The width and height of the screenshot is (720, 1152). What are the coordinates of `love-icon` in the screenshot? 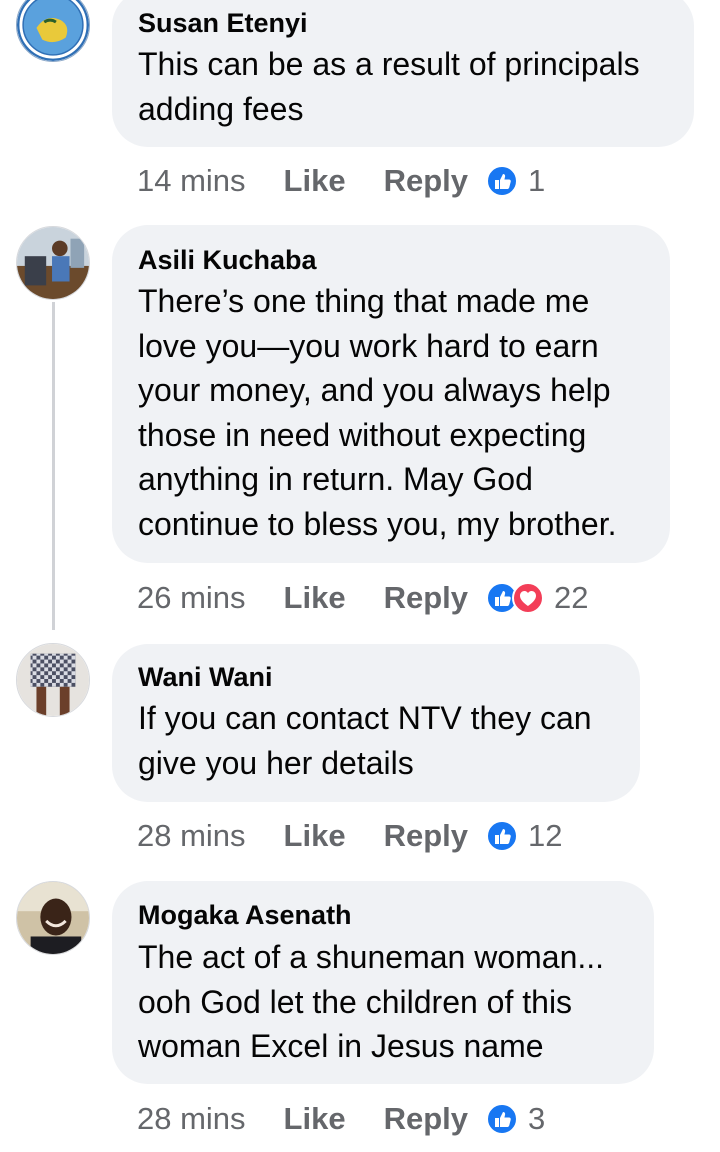 It's located at (528, 598).